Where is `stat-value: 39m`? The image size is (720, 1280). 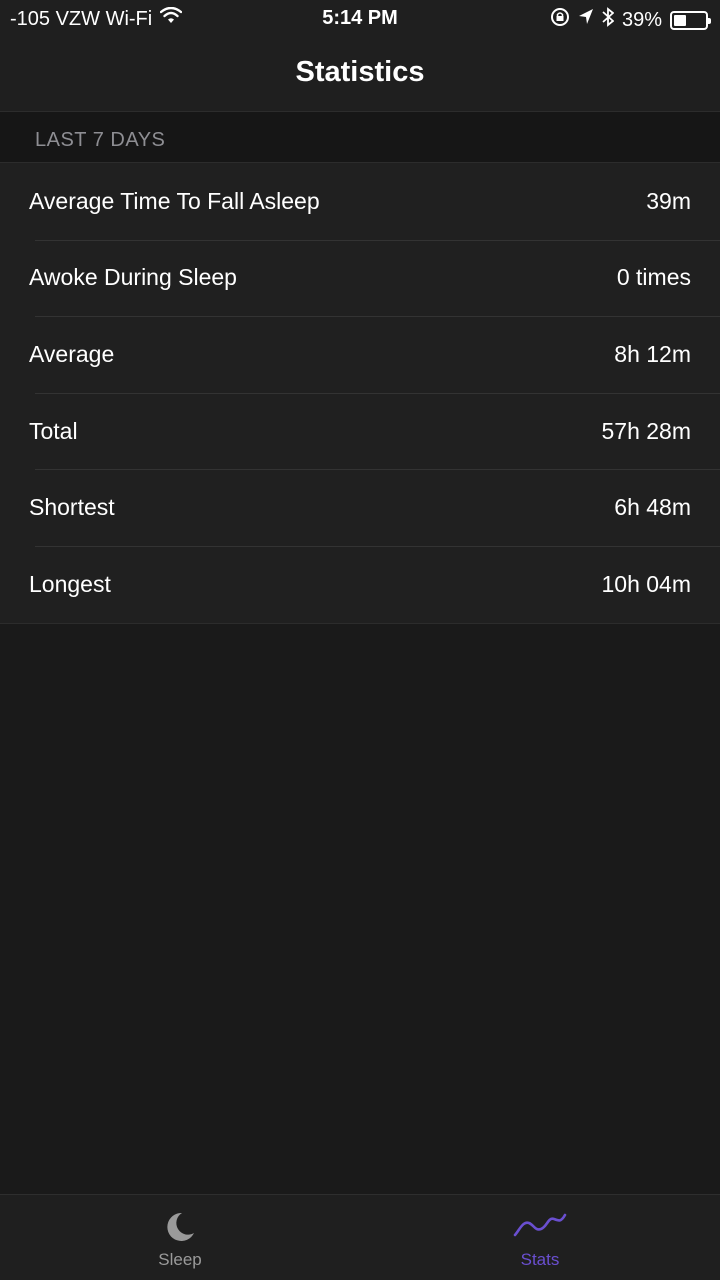 stat-value: 39m is located at coordinates (668, 200).